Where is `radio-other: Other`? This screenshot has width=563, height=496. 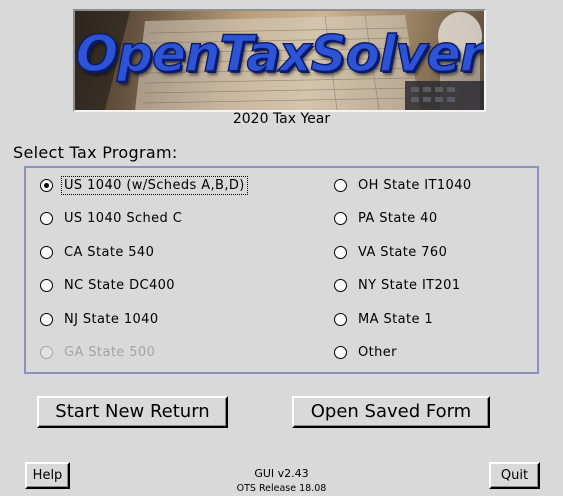 radio-other: Other is located at coordinates (367, 352).